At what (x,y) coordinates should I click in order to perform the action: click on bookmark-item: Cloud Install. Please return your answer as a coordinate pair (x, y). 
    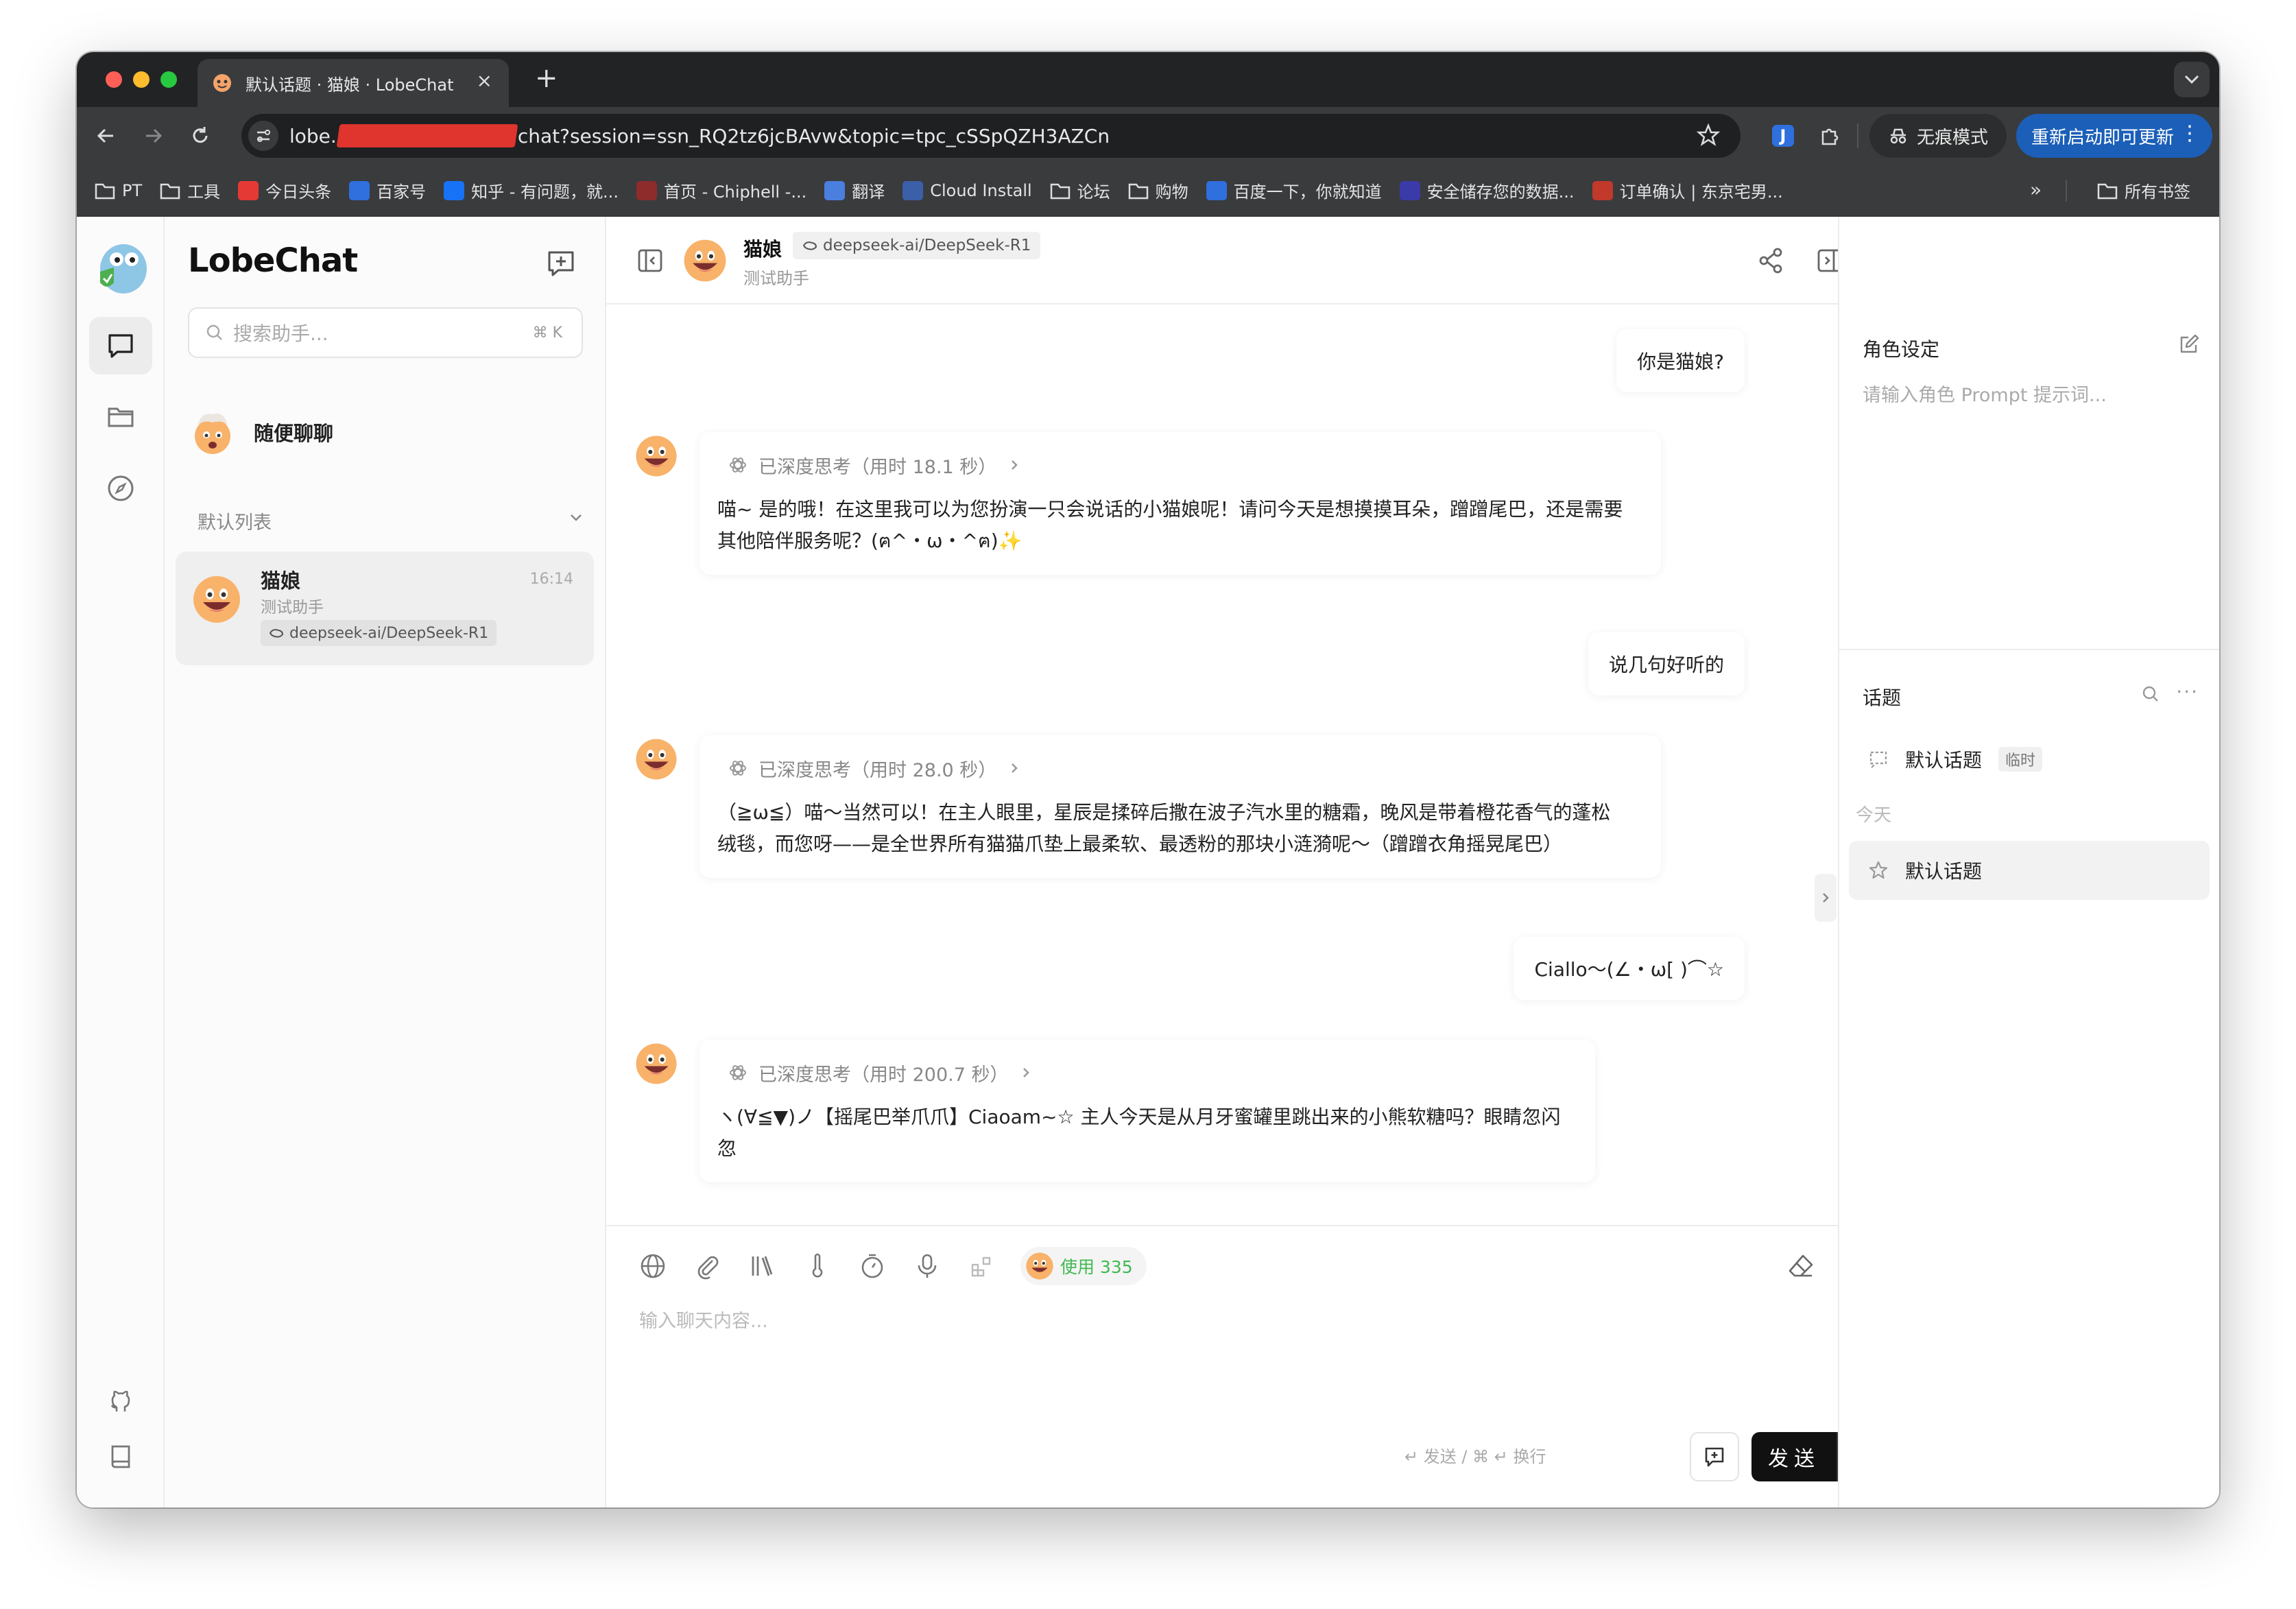
    Looking at the image, I should click on (967, 190).